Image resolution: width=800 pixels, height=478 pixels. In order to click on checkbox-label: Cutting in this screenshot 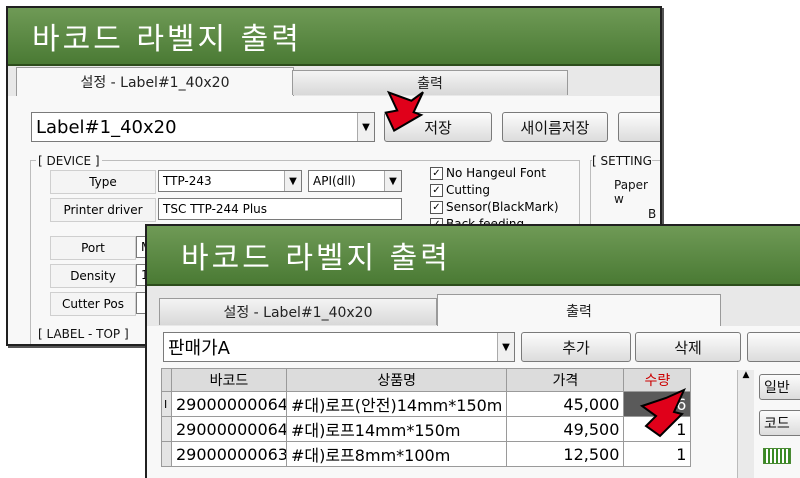, I will do `click(468, 190)`.